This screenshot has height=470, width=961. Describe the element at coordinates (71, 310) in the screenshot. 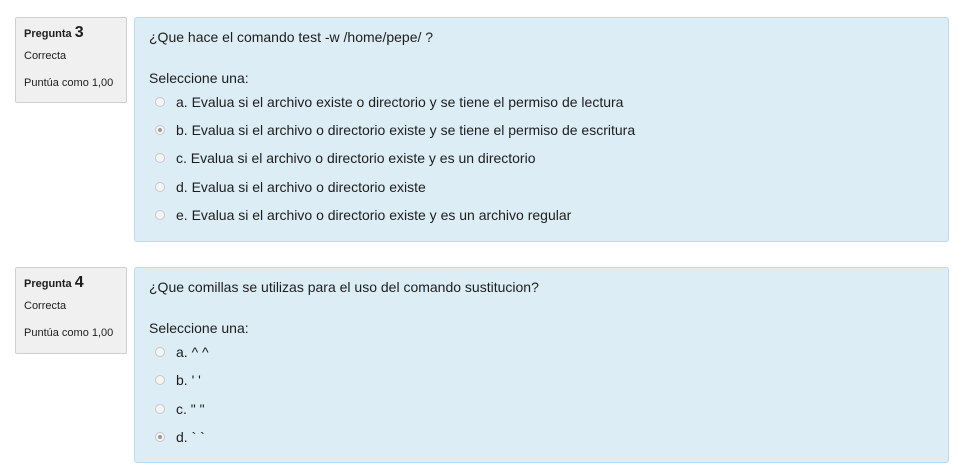

I see `question-info: Pregunta 4 Correcta Puntúa como 1,00` at that location.